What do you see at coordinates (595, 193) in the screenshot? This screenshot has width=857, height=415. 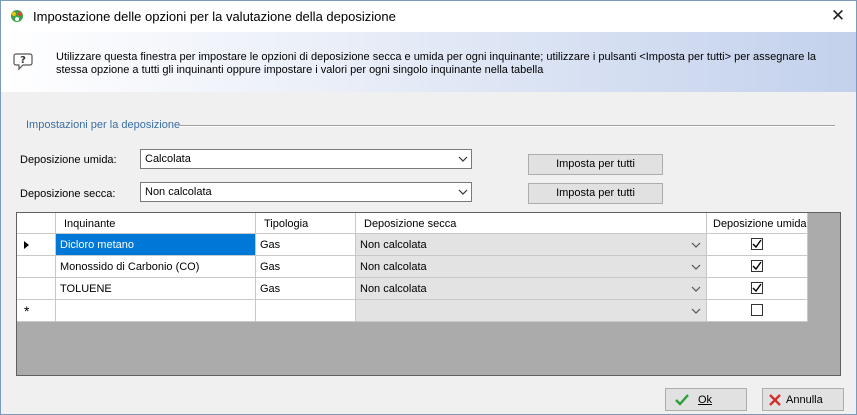 I see `dry-set-all-button: Imposta per tutti` at bounding box center [595, 193].